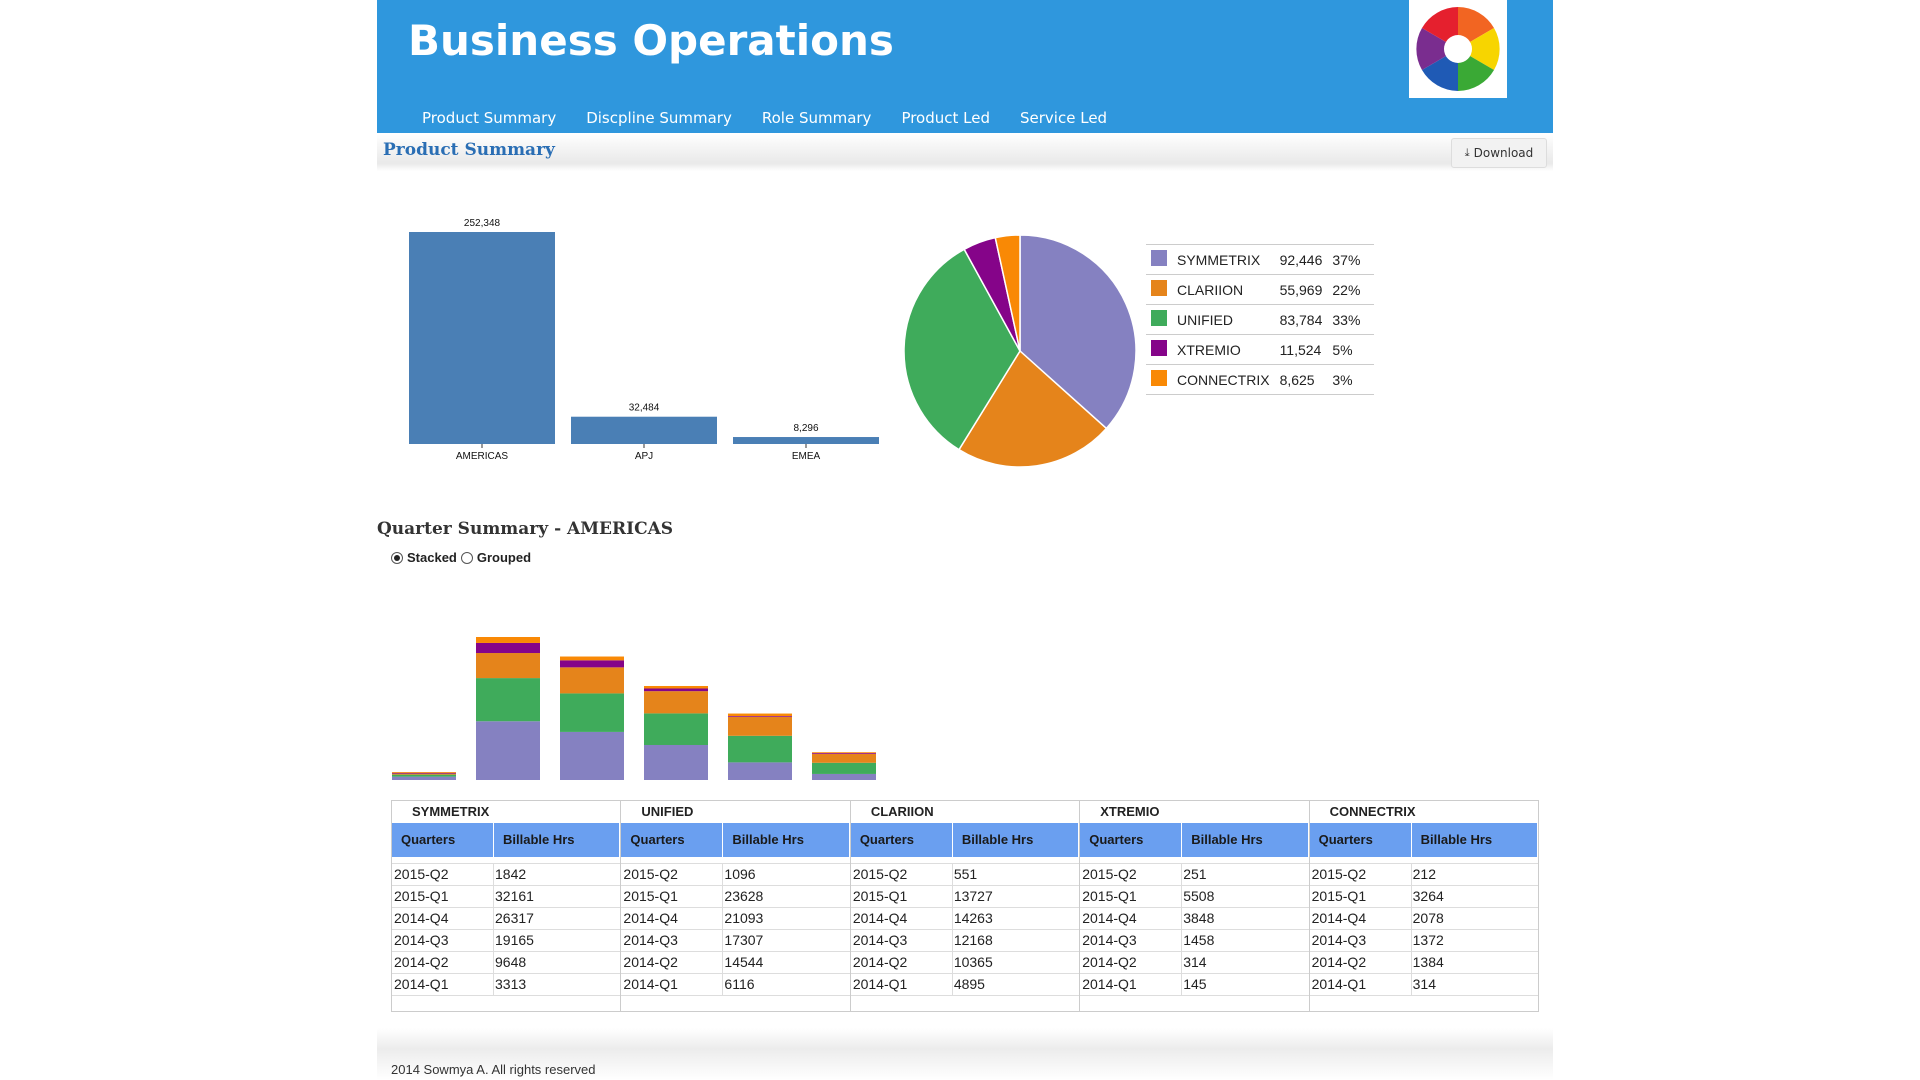 The width and height of the screenshot is (1920, 1080). I want to click on legend-value: 55,969, so click(1301, 289).